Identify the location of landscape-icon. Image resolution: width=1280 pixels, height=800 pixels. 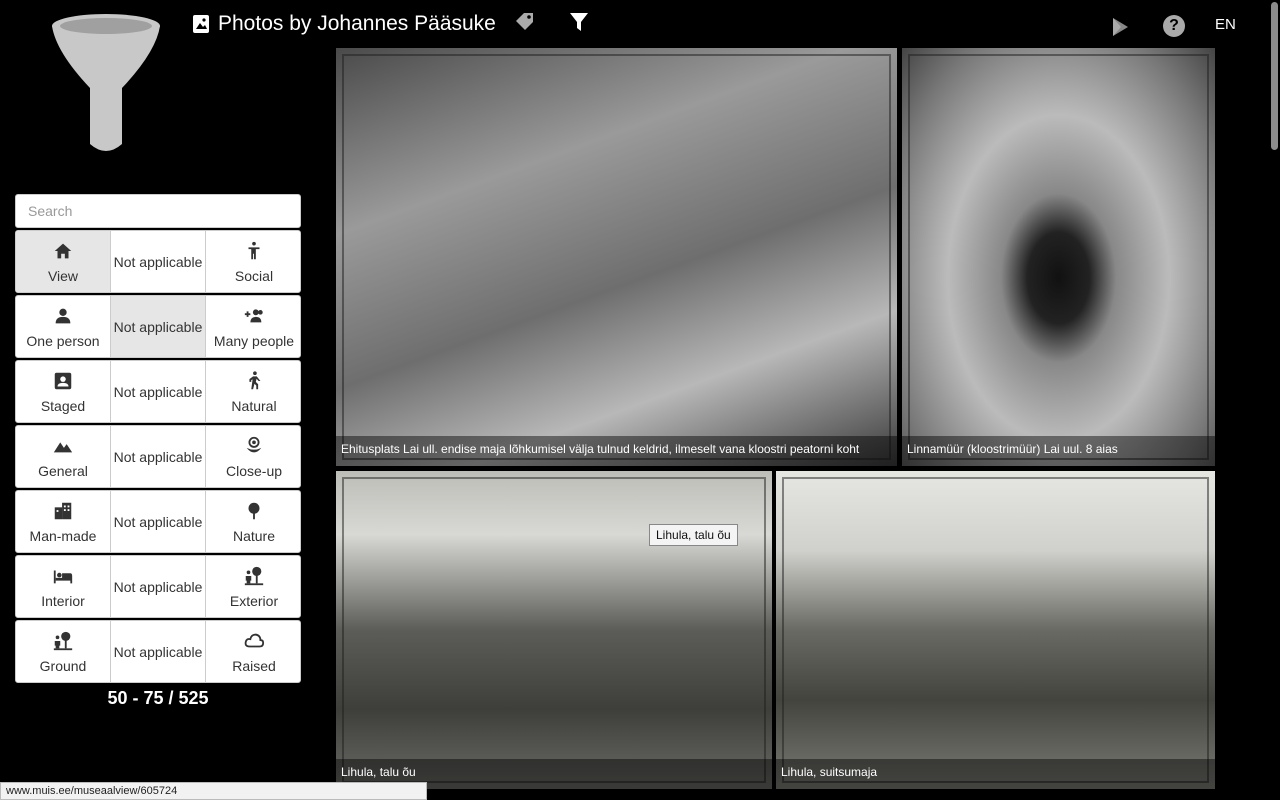
(63, 446).